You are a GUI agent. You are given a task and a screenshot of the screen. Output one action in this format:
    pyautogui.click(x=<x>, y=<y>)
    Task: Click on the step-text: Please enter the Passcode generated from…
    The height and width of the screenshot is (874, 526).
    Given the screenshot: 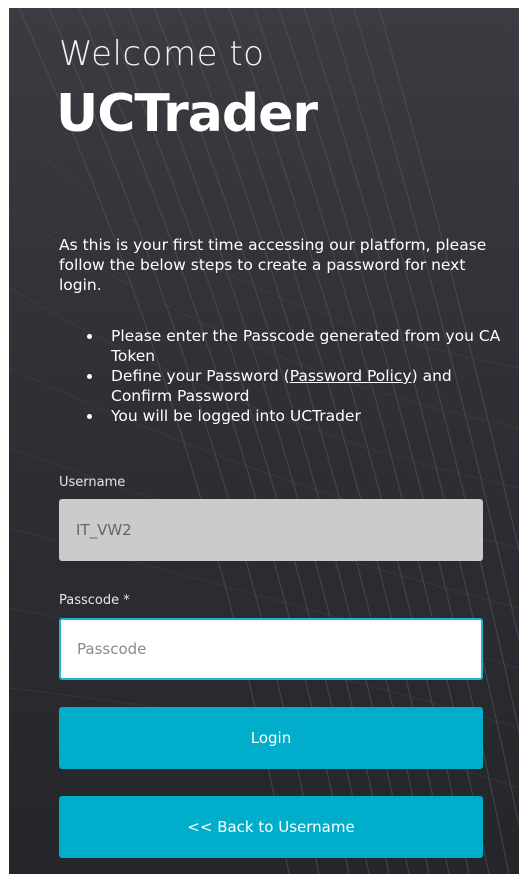 What is the action you would take?
    pyautogui.click(x=306, y=346)
    